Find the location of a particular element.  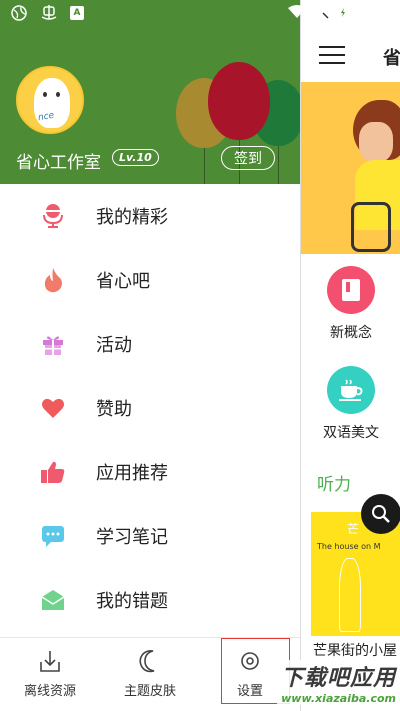

bottom-label: 离线资源 is located at coordinates (49, 691).